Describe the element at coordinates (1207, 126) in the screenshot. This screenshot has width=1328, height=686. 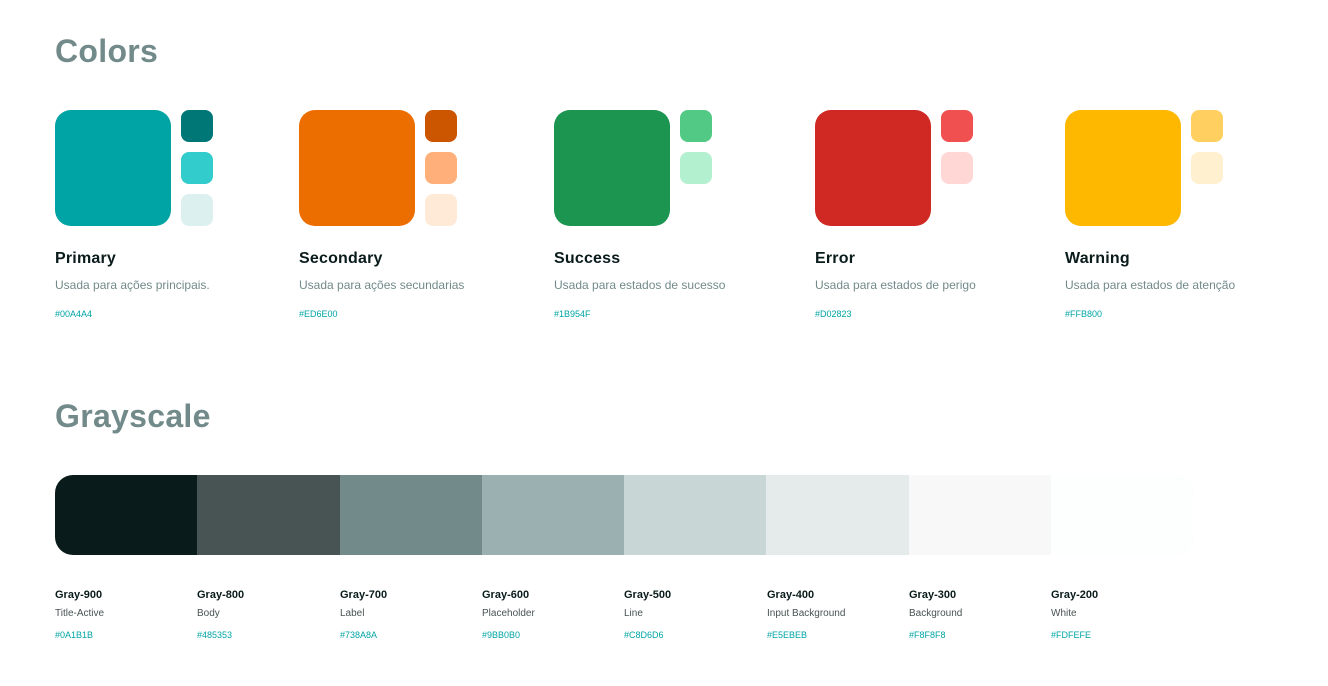
I see `warning-light-swatch` at that location.